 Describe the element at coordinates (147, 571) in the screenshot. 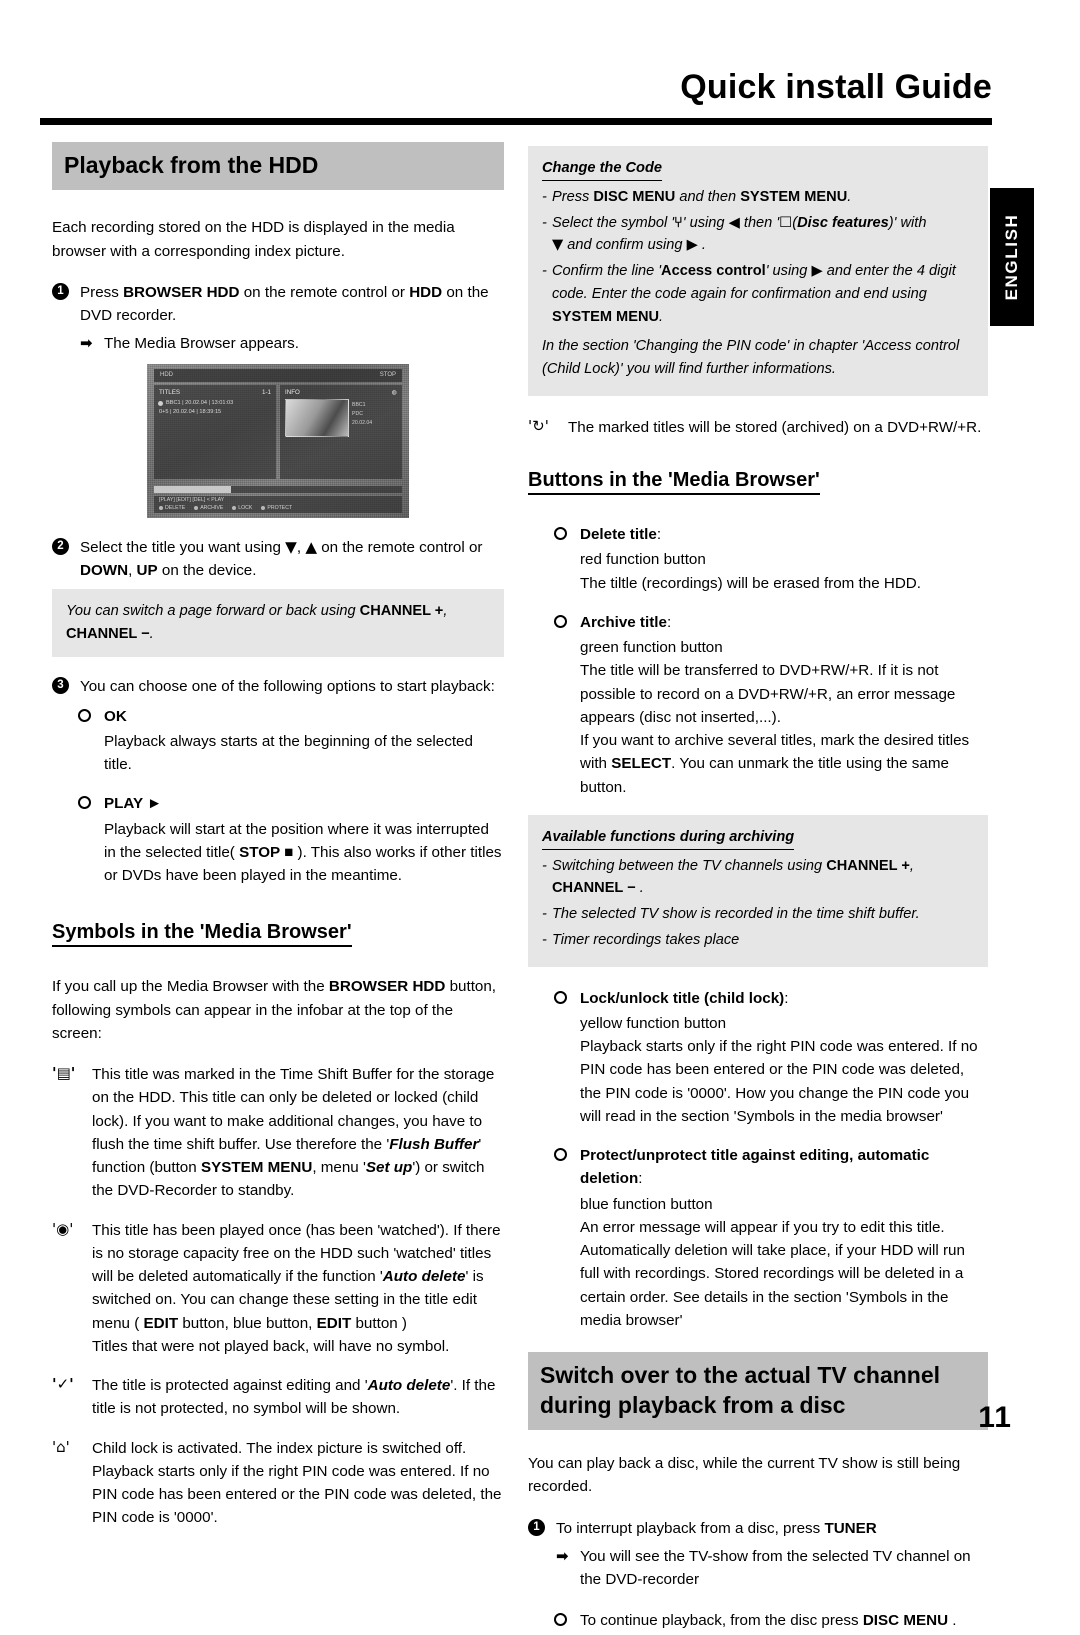

I see `key-up: UP` at that location.